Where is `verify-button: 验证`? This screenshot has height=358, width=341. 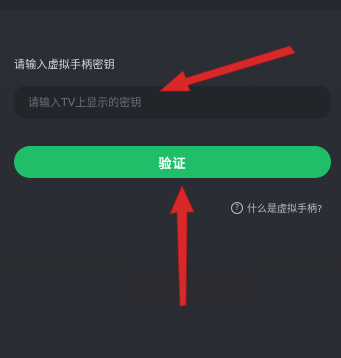
verify-button: 验证 is located at coordinates (172, 162).